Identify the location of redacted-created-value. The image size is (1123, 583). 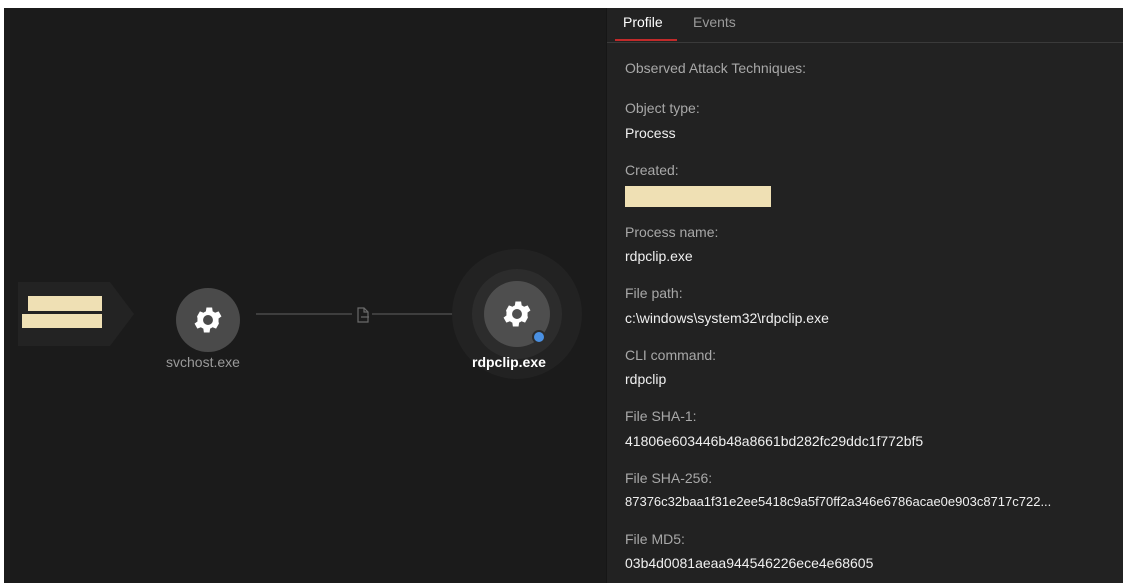
(698, 196).